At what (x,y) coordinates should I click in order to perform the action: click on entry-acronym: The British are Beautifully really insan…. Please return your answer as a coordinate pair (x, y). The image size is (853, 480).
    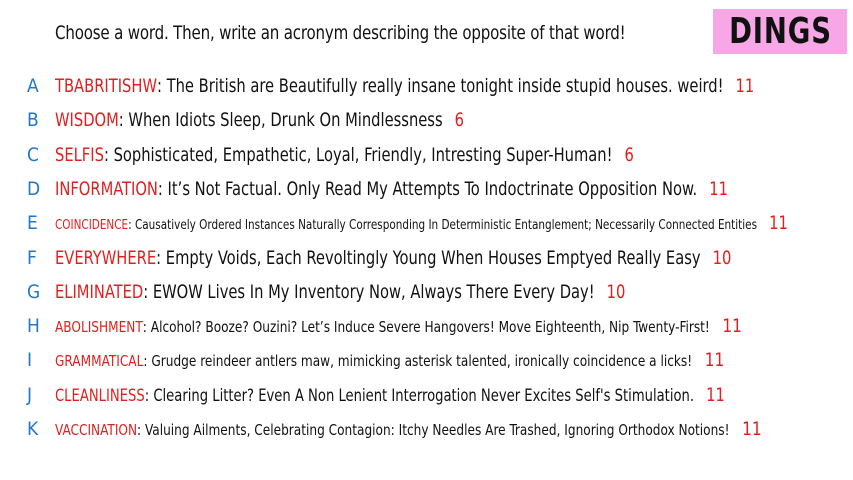
    Looking at the image, I should click on (445, 86).